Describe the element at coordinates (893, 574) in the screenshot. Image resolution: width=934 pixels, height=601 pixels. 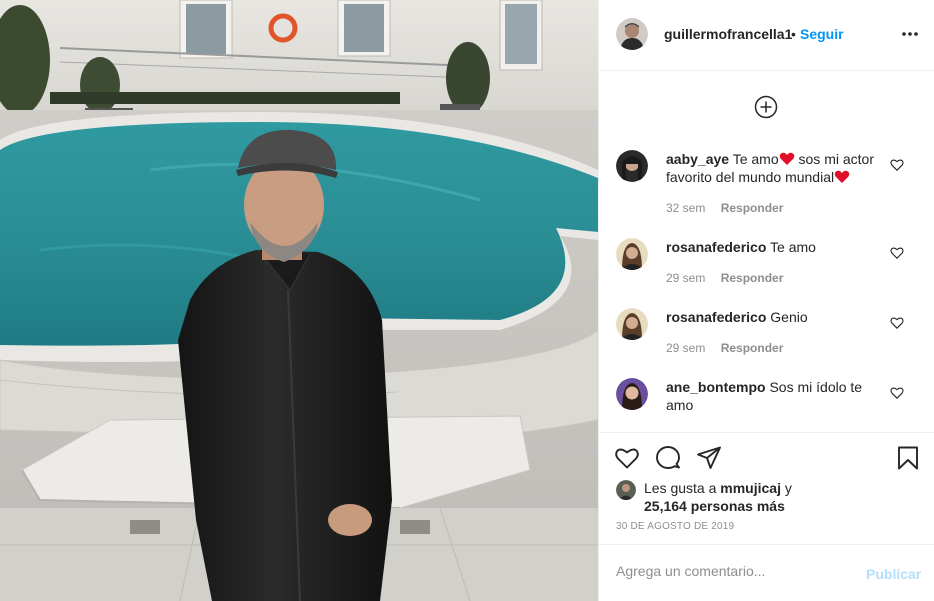
I see `publish-button: Publicar` at that location.